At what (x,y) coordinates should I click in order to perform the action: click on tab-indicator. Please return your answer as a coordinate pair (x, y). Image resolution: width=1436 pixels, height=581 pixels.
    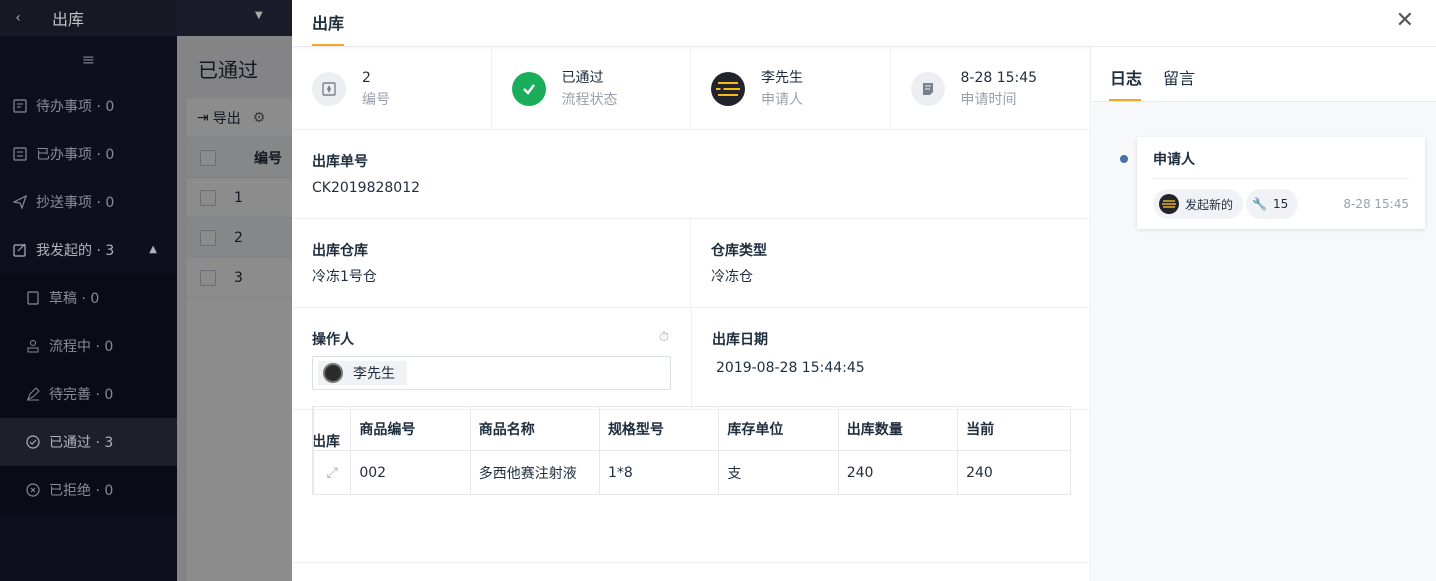
    Looking at the image, I should click on (1125, 100).